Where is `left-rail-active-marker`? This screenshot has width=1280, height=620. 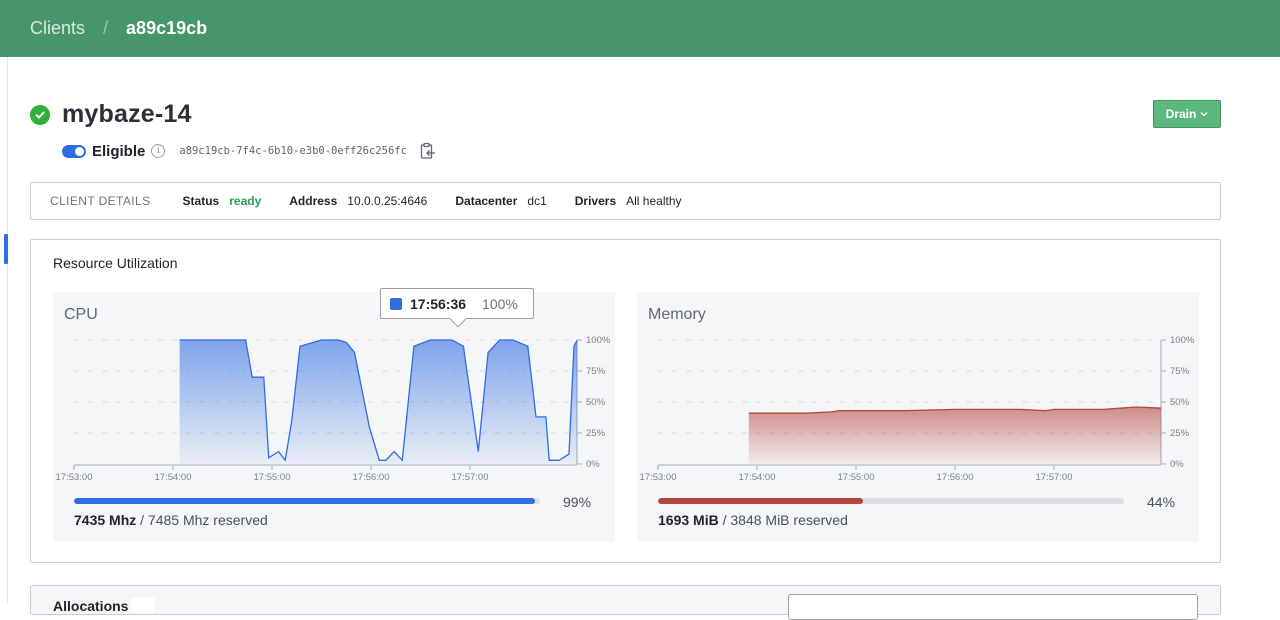
left-rail-active-marker is located at coordinates (6, 249).